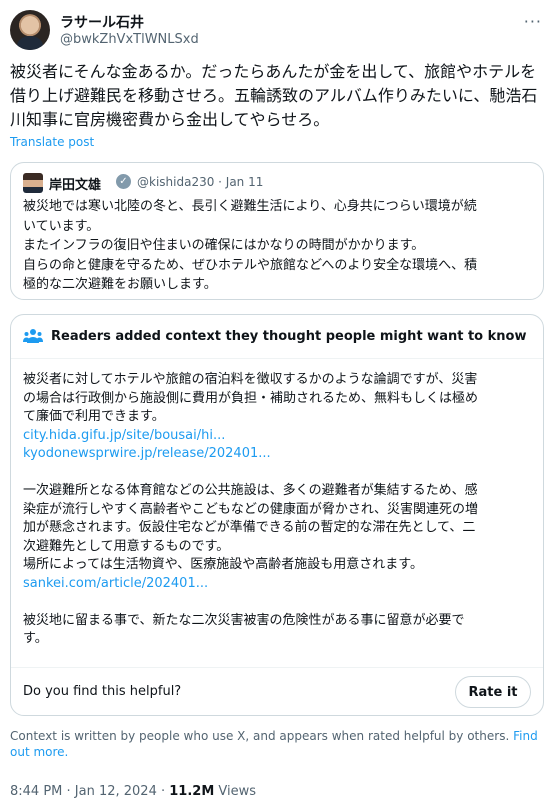 The width and height of the screenshot is (558, 806). I want to click on verified-badge-icon: ✓, so click(123, 181).